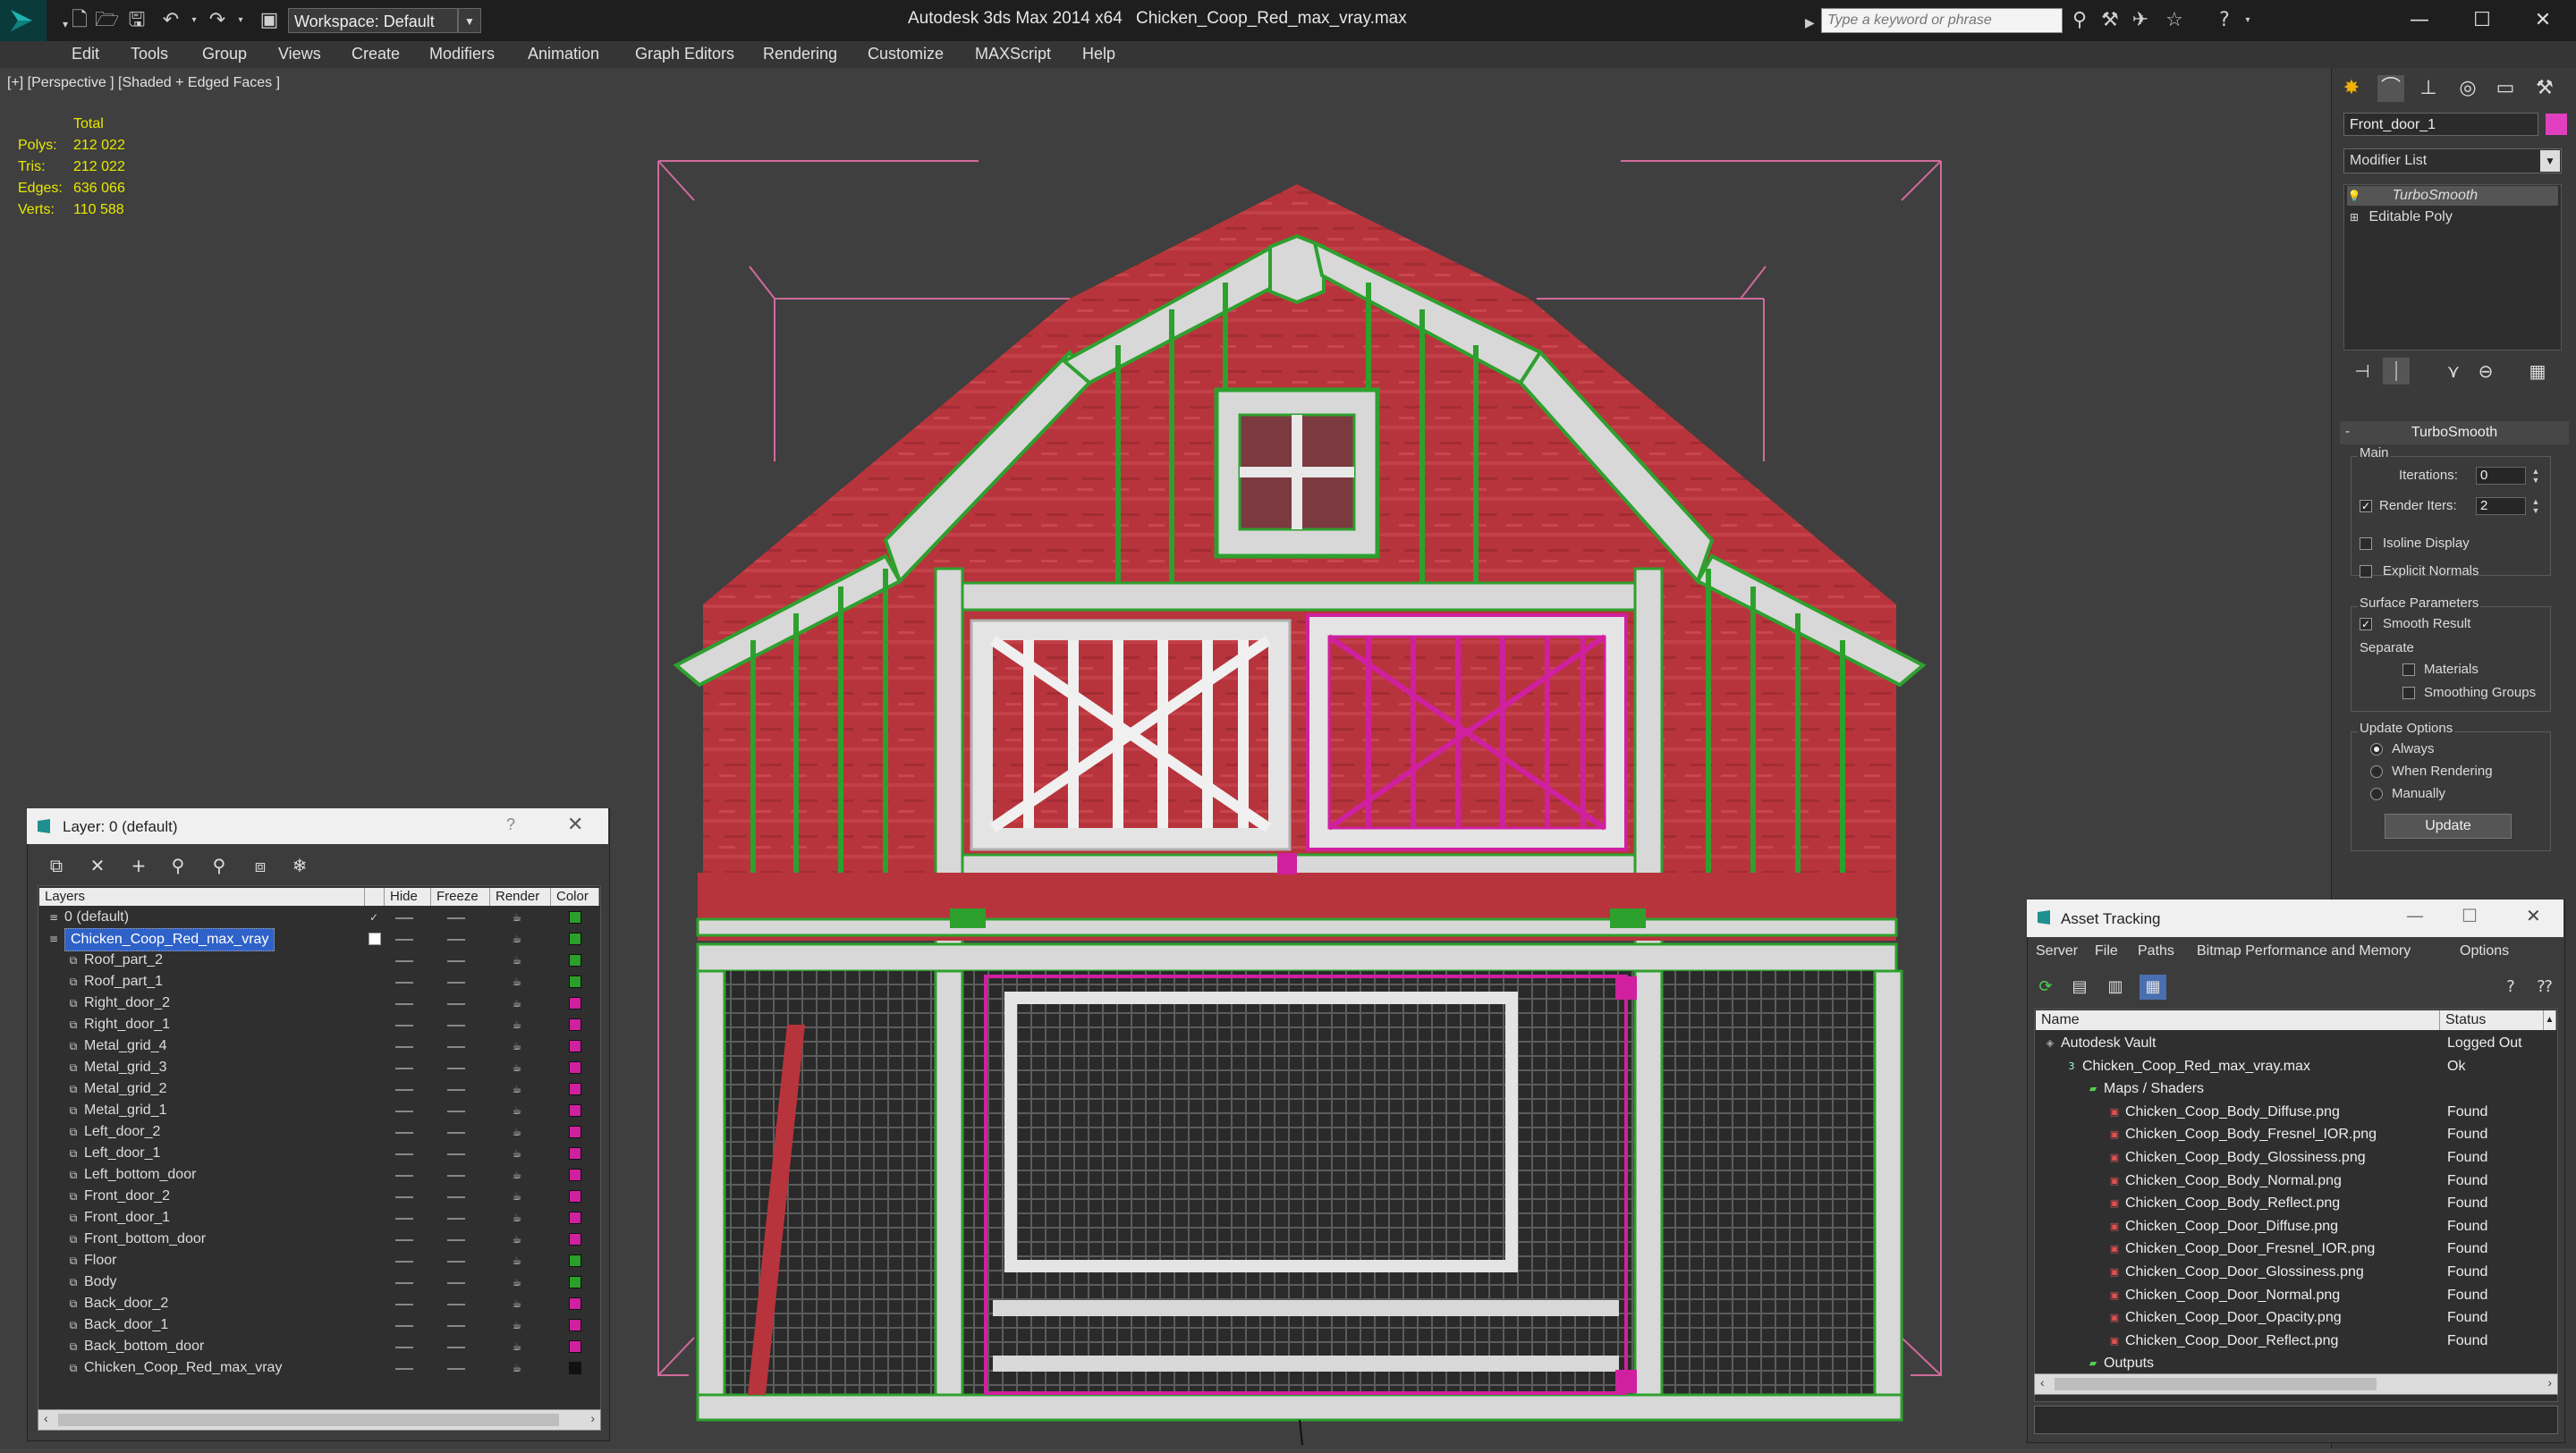 The width and height of the screenshot is (2576, 1453). I want to click on layer-name: Metal_grid_2, so click(125, 1089).